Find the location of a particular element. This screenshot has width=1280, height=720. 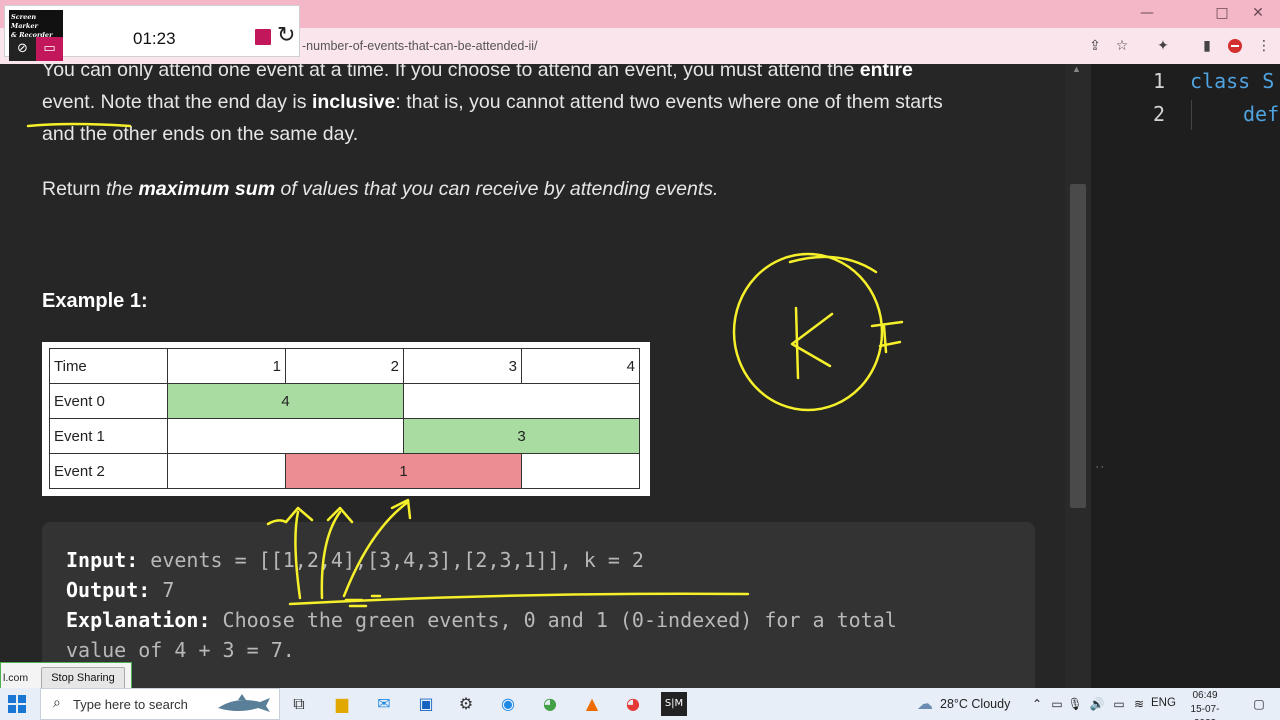

maximize-button: □ is located at coordinates (1222, 13).